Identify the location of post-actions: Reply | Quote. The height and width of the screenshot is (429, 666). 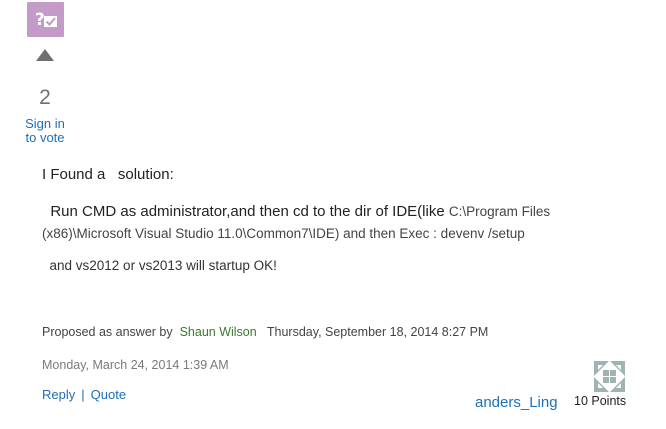
(84, 394).